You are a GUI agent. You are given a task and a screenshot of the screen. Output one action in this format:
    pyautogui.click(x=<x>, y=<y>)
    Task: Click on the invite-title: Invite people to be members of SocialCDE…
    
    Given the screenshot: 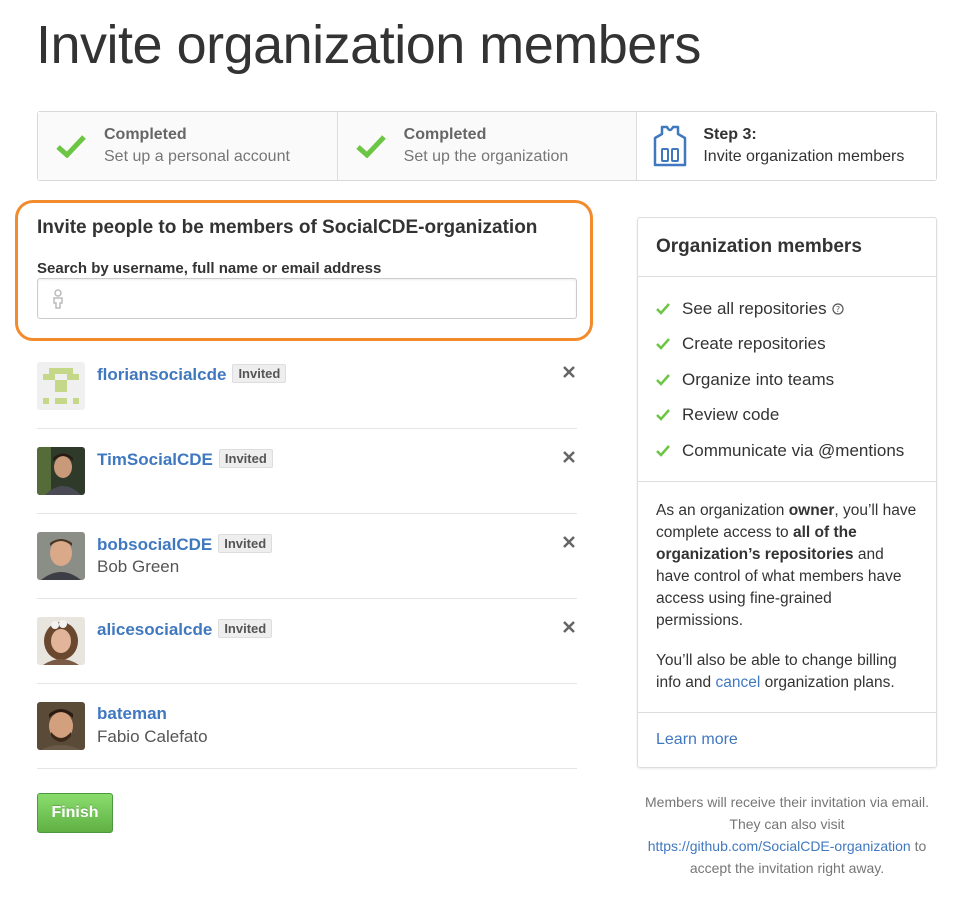 What is the action you would take?
    pyautogui.click(x=287, y=227)
    